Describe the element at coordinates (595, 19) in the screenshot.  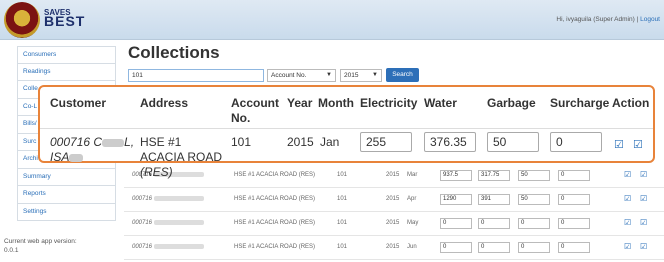
I see `greeting-text: Hi, ivyaguila (Super Admin)` at that location.